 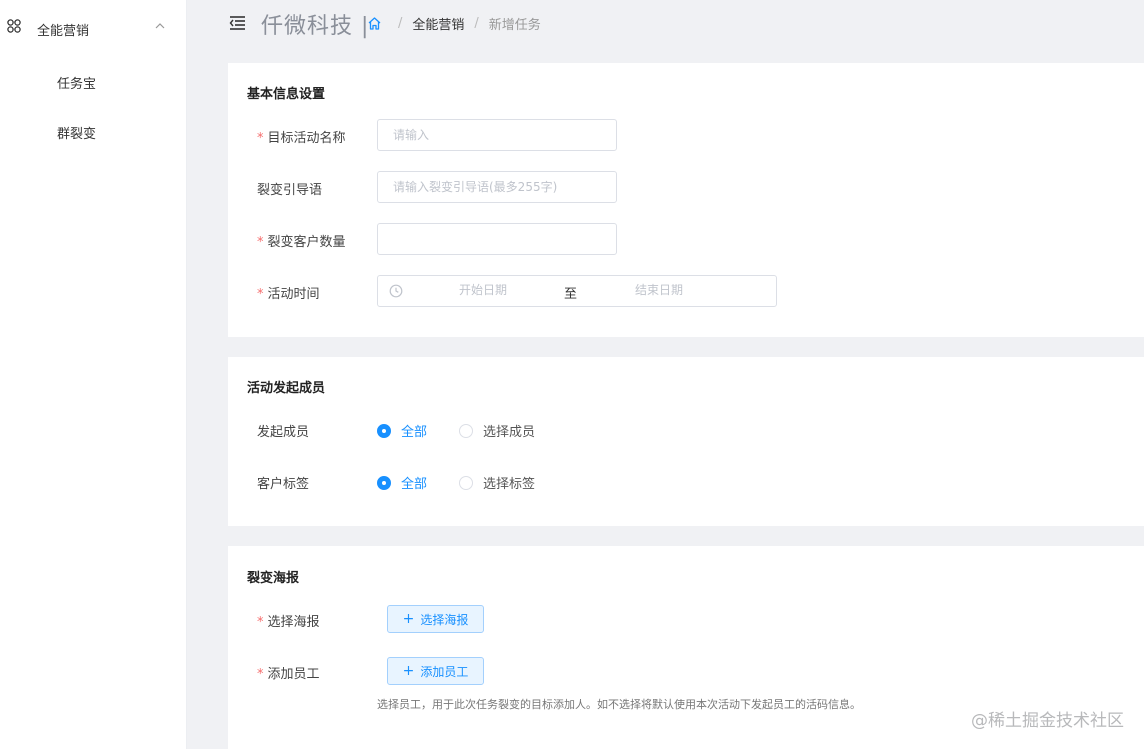 What do you see at coordinates (444, 671) in the screenshot?
I see `button-label: 添加员工` at bounding box center [444, 671].